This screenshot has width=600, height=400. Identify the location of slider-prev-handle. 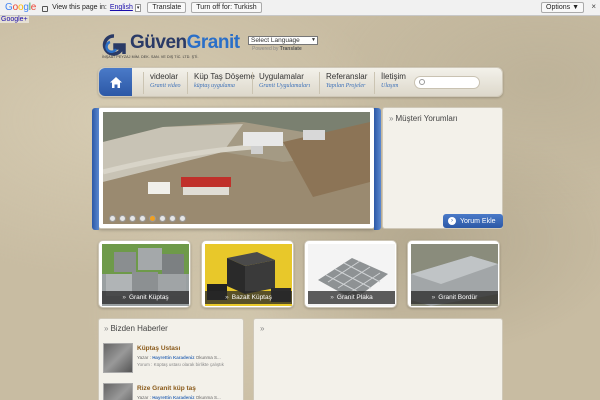
(95, 169).